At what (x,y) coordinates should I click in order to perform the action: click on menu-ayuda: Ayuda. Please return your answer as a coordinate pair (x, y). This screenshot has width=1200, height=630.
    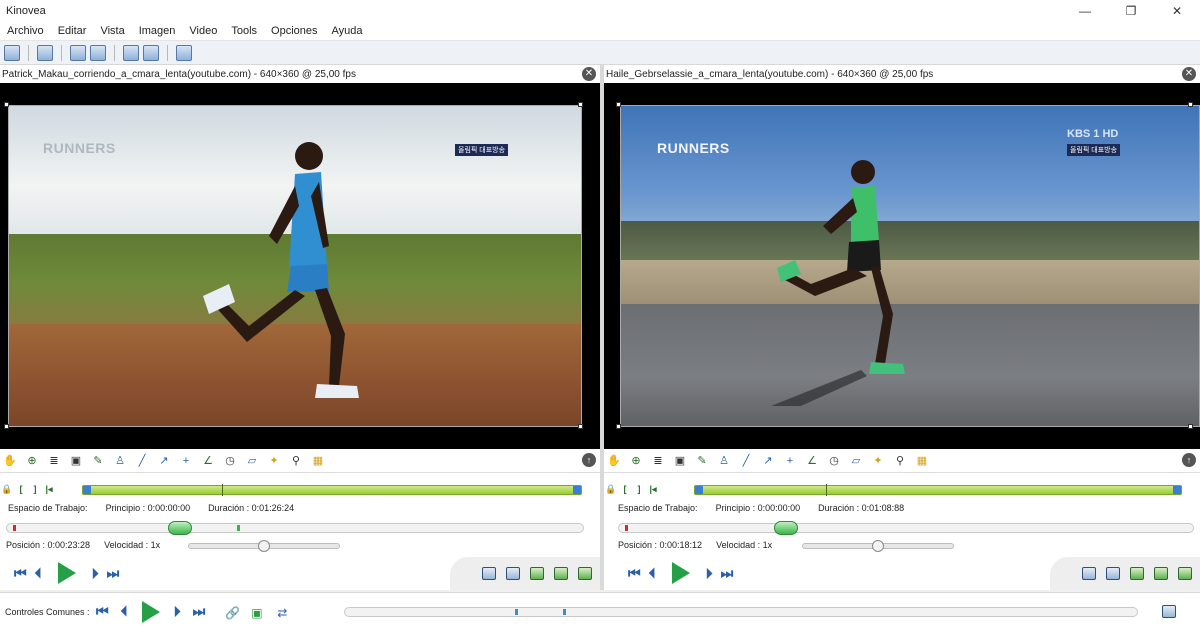
    Looking at the image, I should click on (347, 31).